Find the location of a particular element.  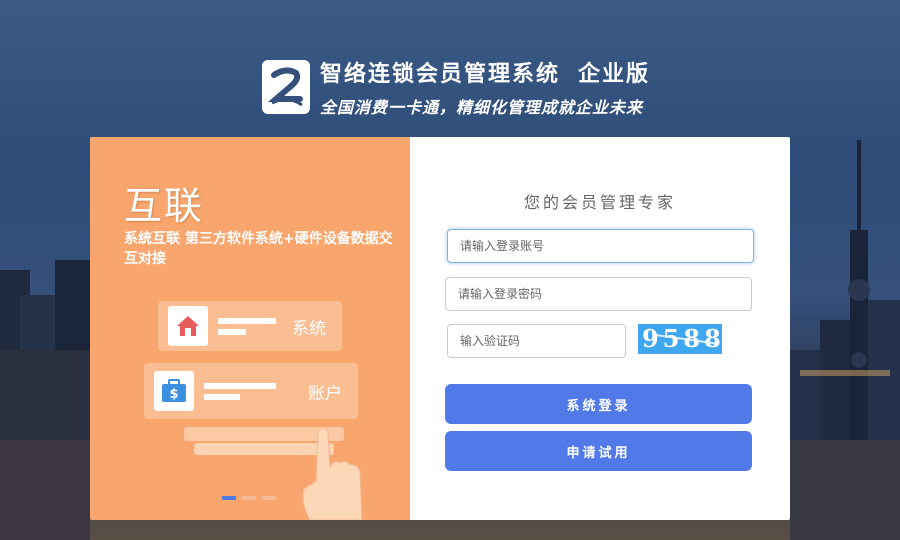

dollar-bag-icon: $ is located at coordinates (174, 390).